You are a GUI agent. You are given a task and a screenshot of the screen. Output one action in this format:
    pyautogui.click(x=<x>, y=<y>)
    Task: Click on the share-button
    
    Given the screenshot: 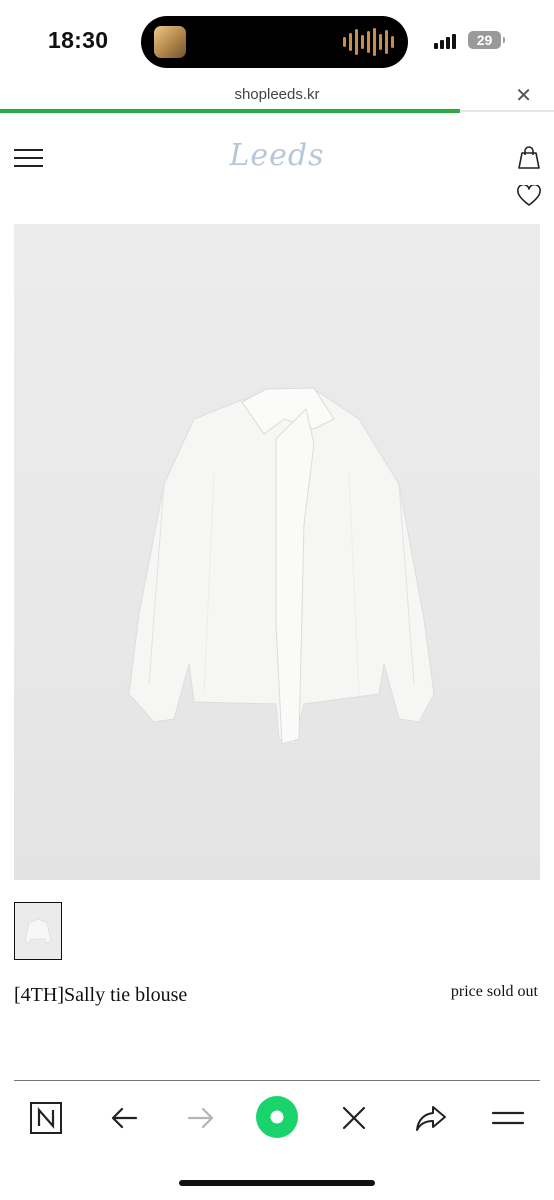 What is the action you would take?
    pyautogui.click(x=431, y=1118)
    